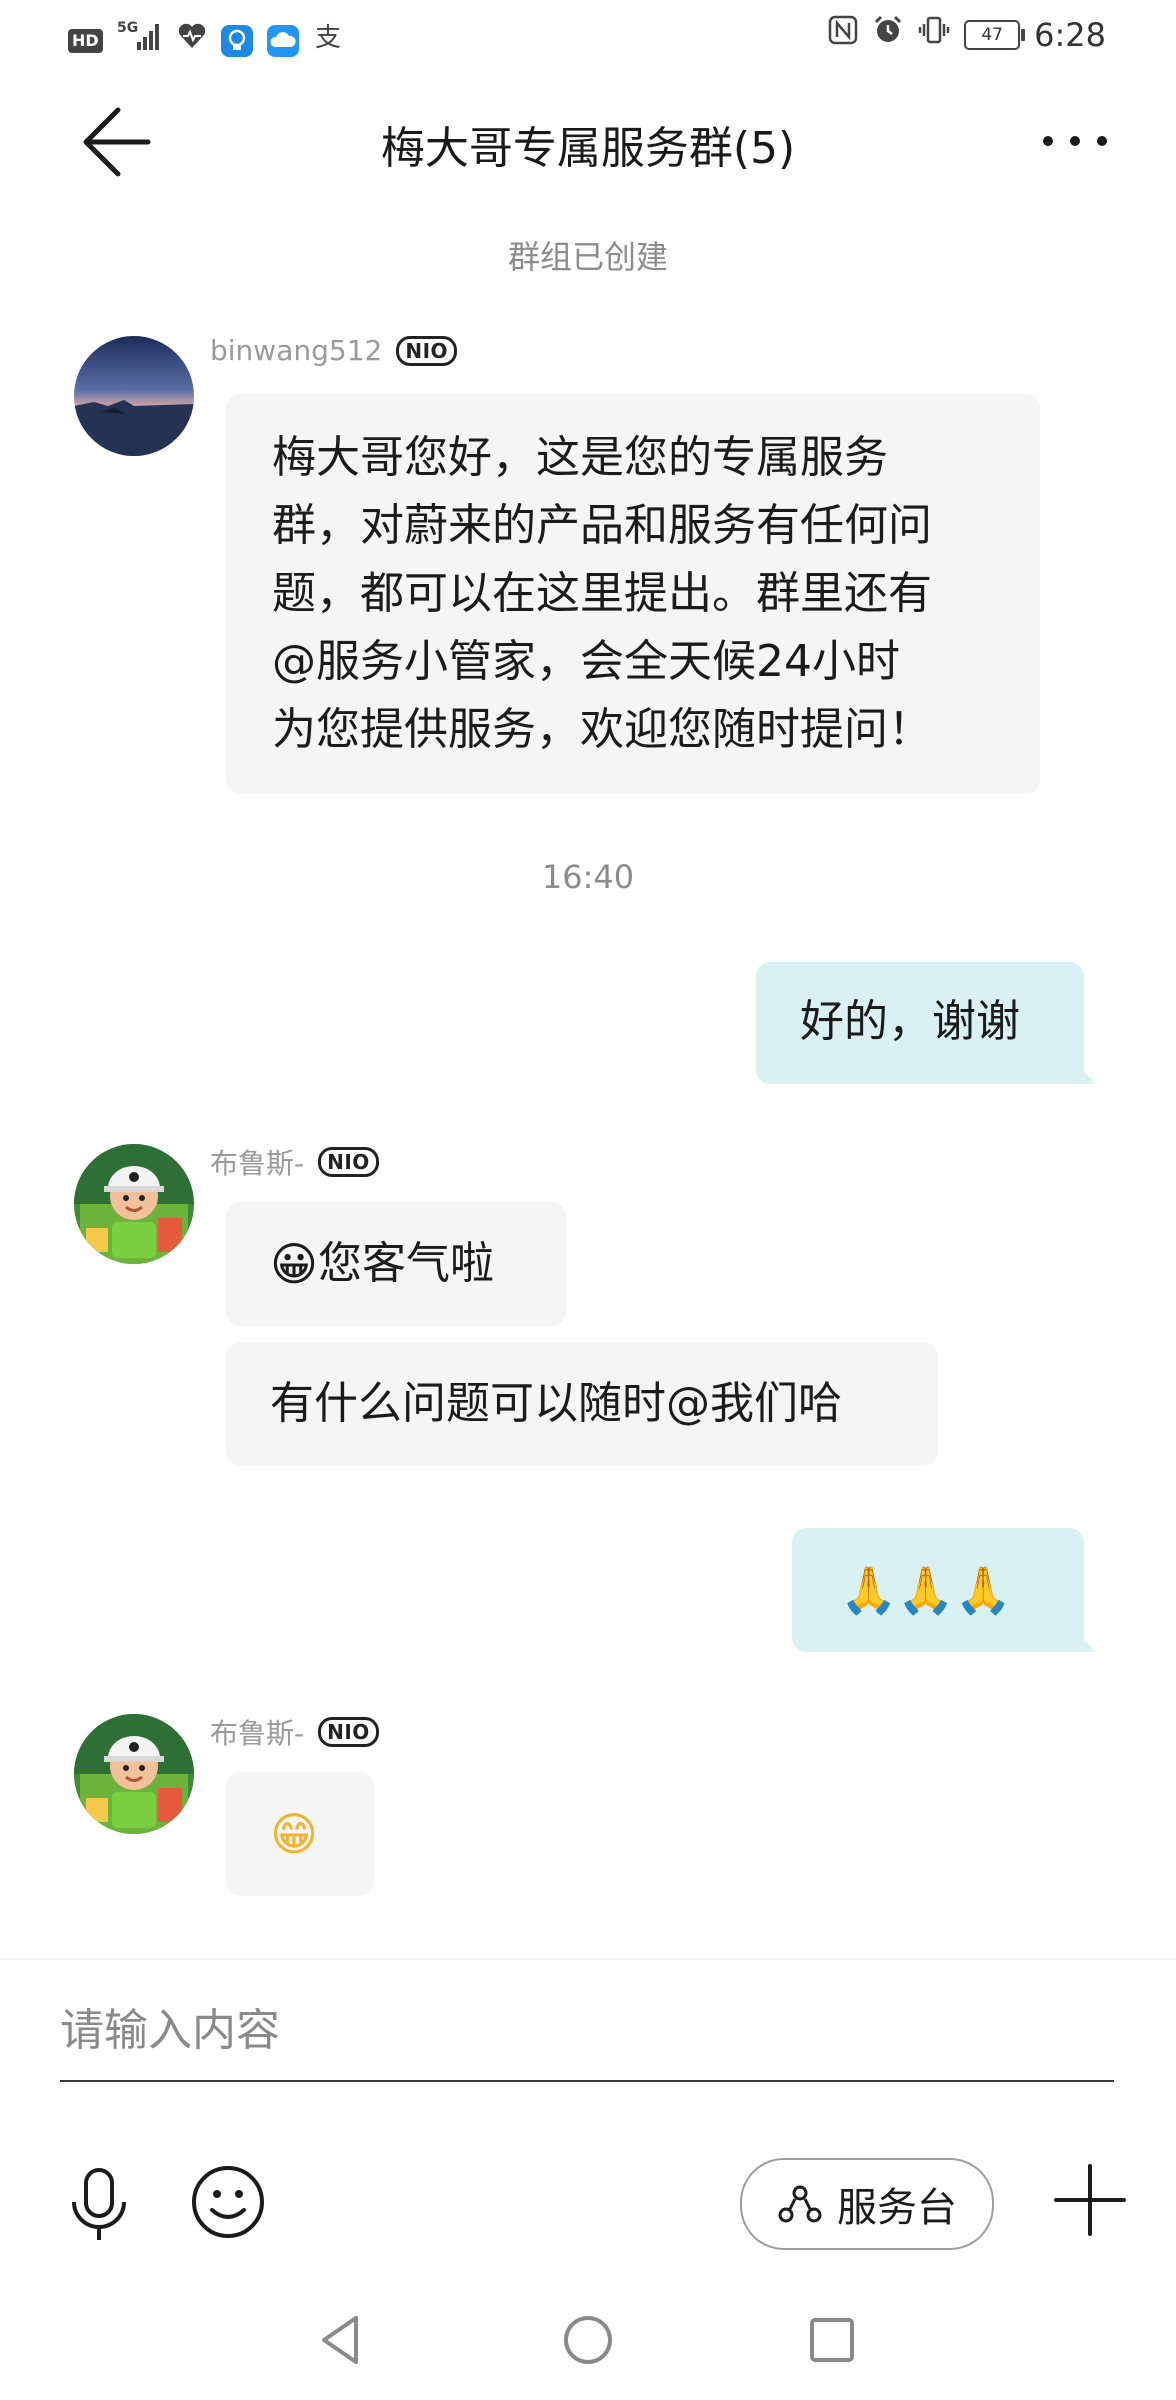 This screenshot has height=2400, width=1176. What do you see at coordinates (294, 1834) in the screenshot?
I see `beaming-face-emoji: 😁` at bounding box center [294, 1834].